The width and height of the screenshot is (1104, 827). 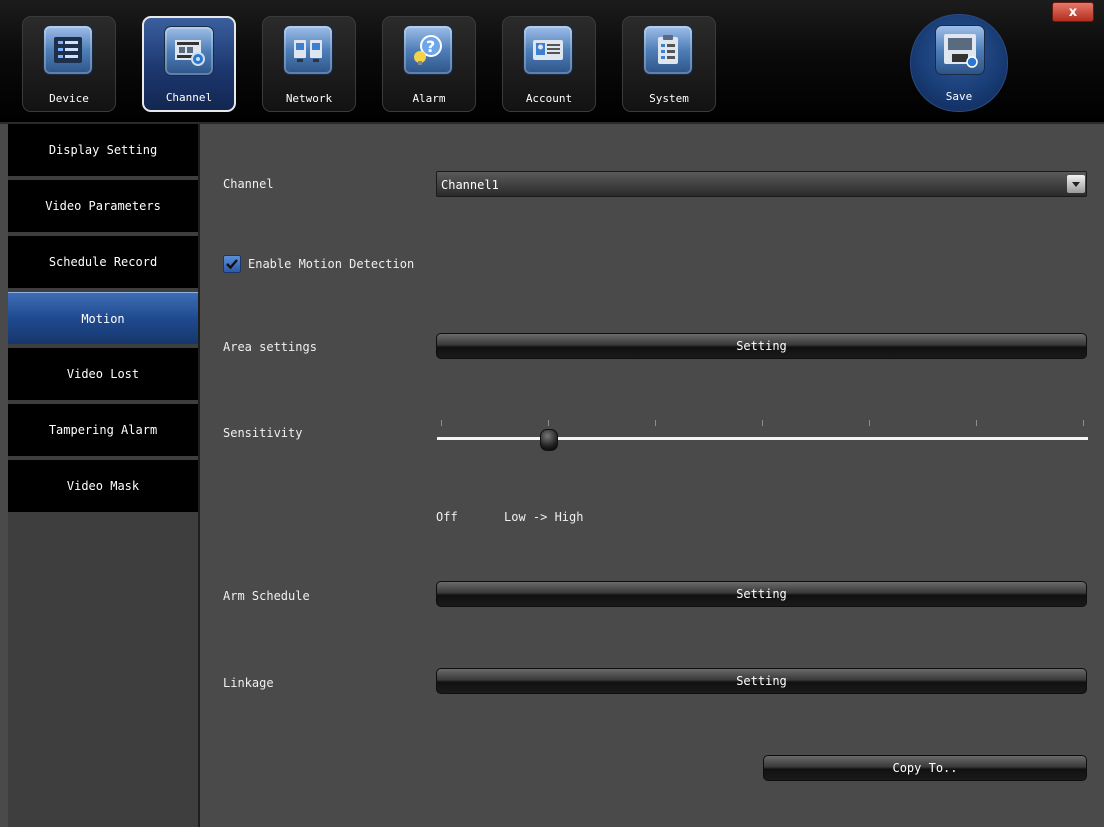 What do you see at coordinates (668, 50) in the screenshot?
I see `system-clipboard-icon` at bounding box center [668, 50].